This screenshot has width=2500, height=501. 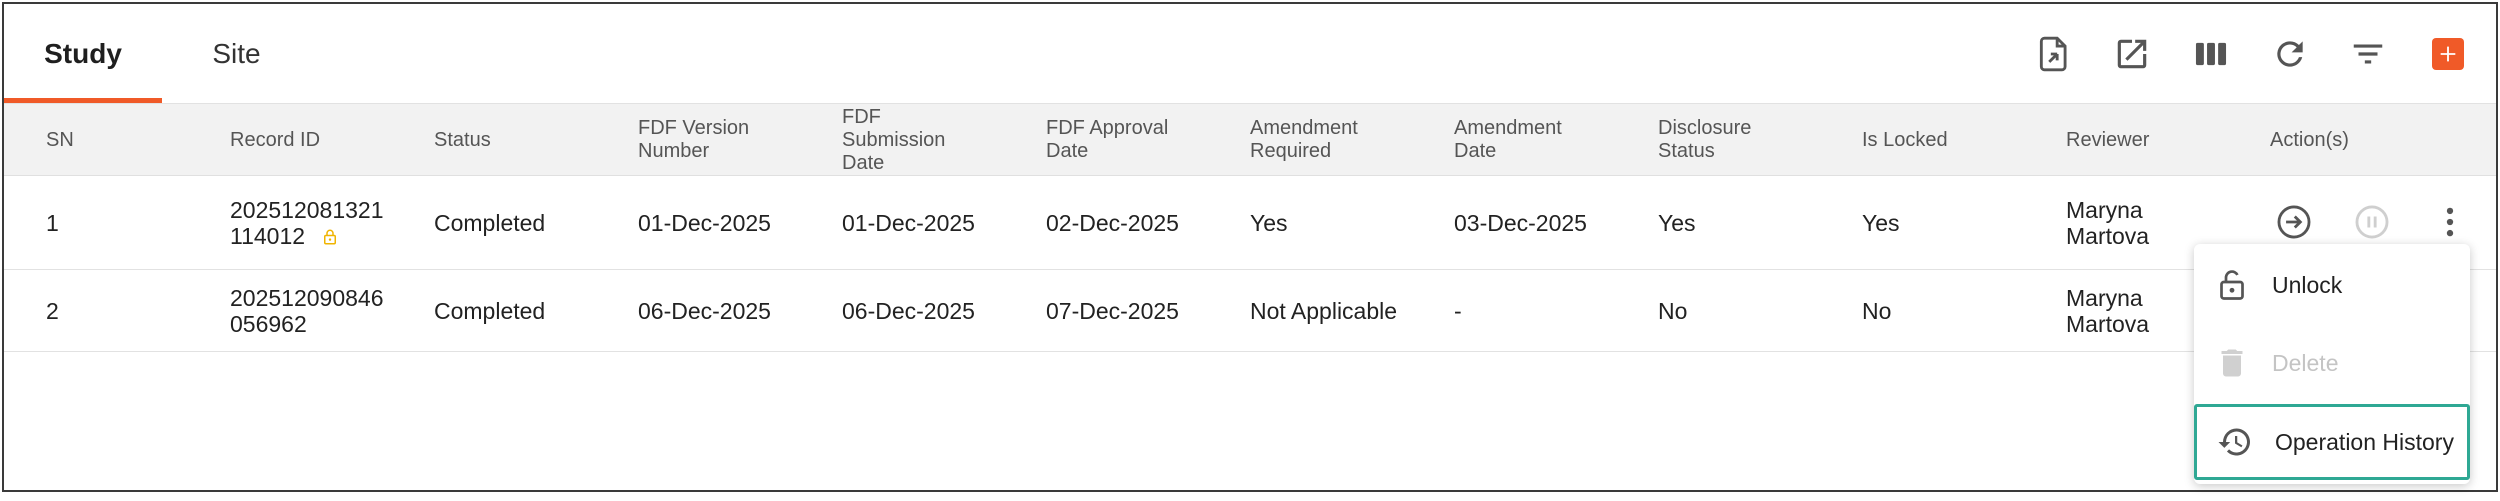 What do you see at coordinates (2232, 285) in the screenshot?
I see `unlock-icon` at bounding box center [2232, 285].